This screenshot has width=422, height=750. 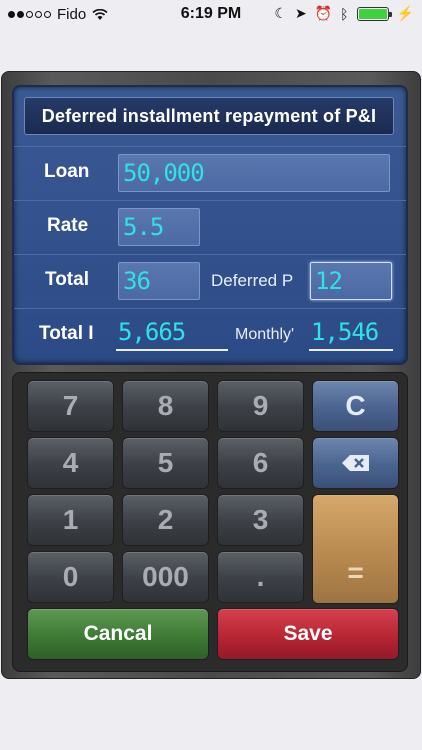 What do you see at coordinates (211, 15) in the screenshot?
I see `status-bar: Fido 6:19 PM ☾ ➤ ⏰ ᛒ ⚡` at bounding box center [211, 15].